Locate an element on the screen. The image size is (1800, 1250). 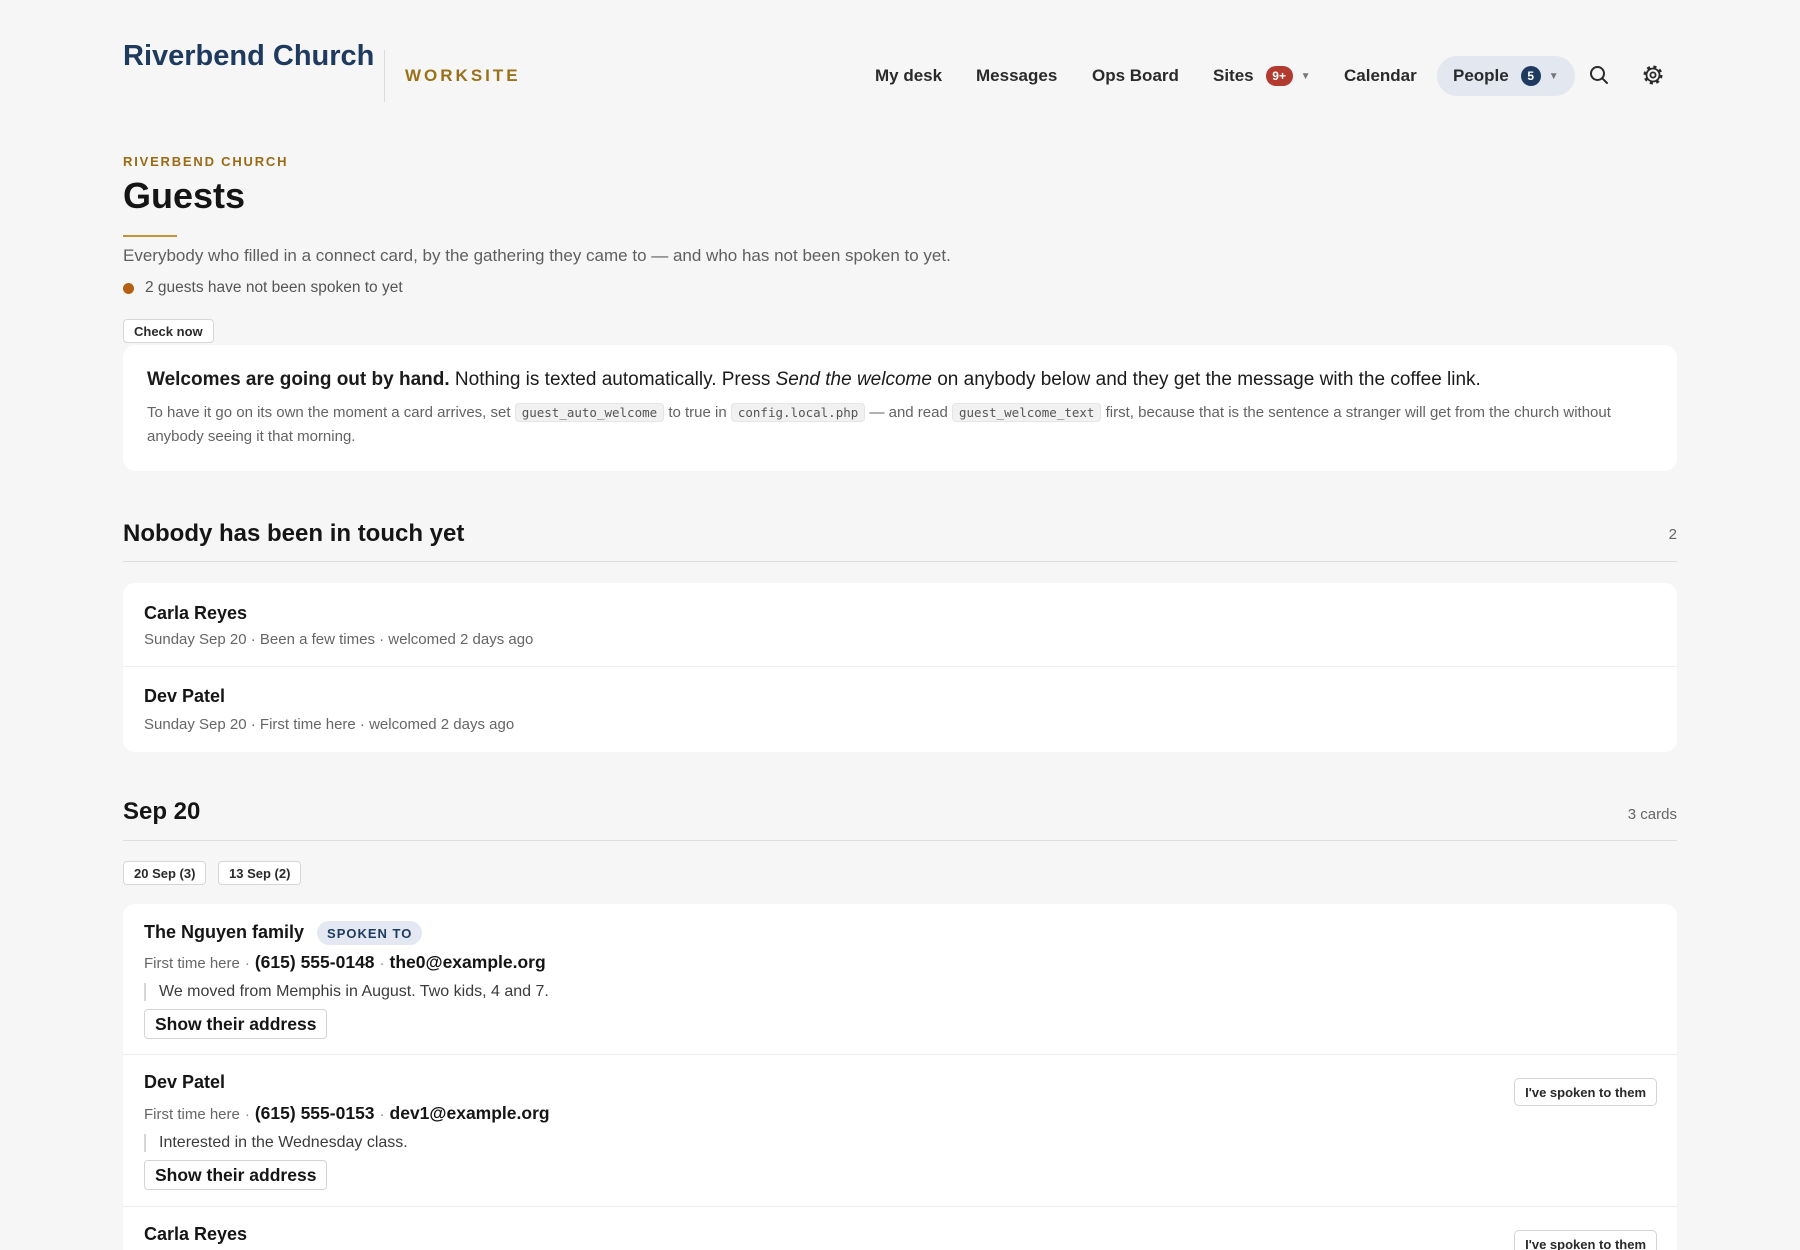
people-count-badge: 5 is located at coordinates (1530, 76).